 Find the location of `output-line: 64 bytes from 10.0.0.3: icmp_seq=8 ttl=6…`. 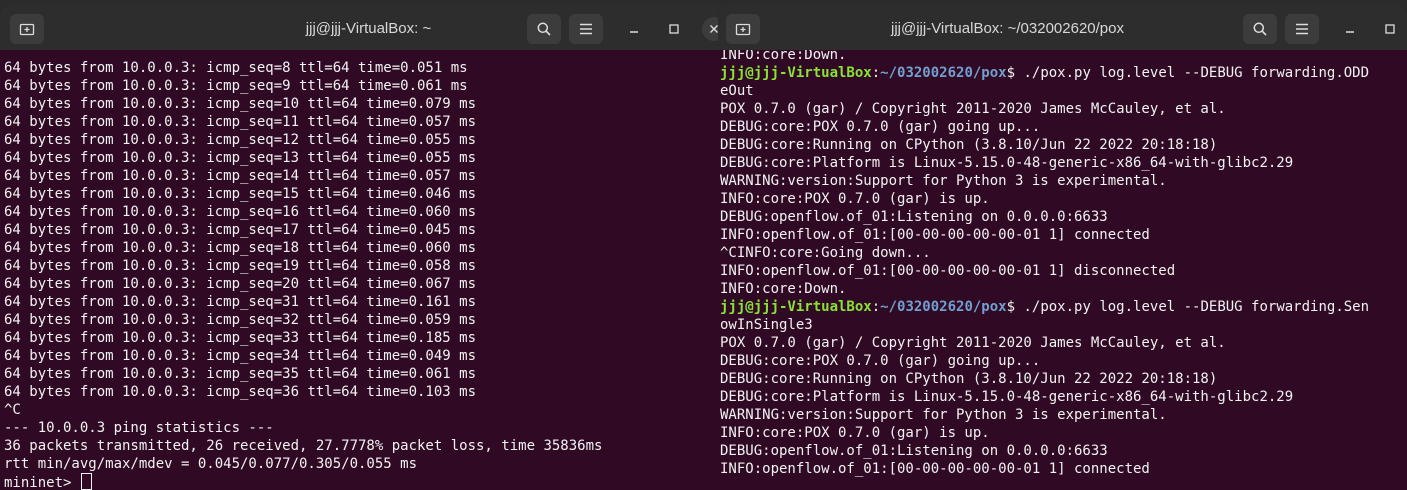

output-line: 64 bytes from 10.0.0.3: icmp_seq=8 ttl=6… is located at coordinates (236, 68).